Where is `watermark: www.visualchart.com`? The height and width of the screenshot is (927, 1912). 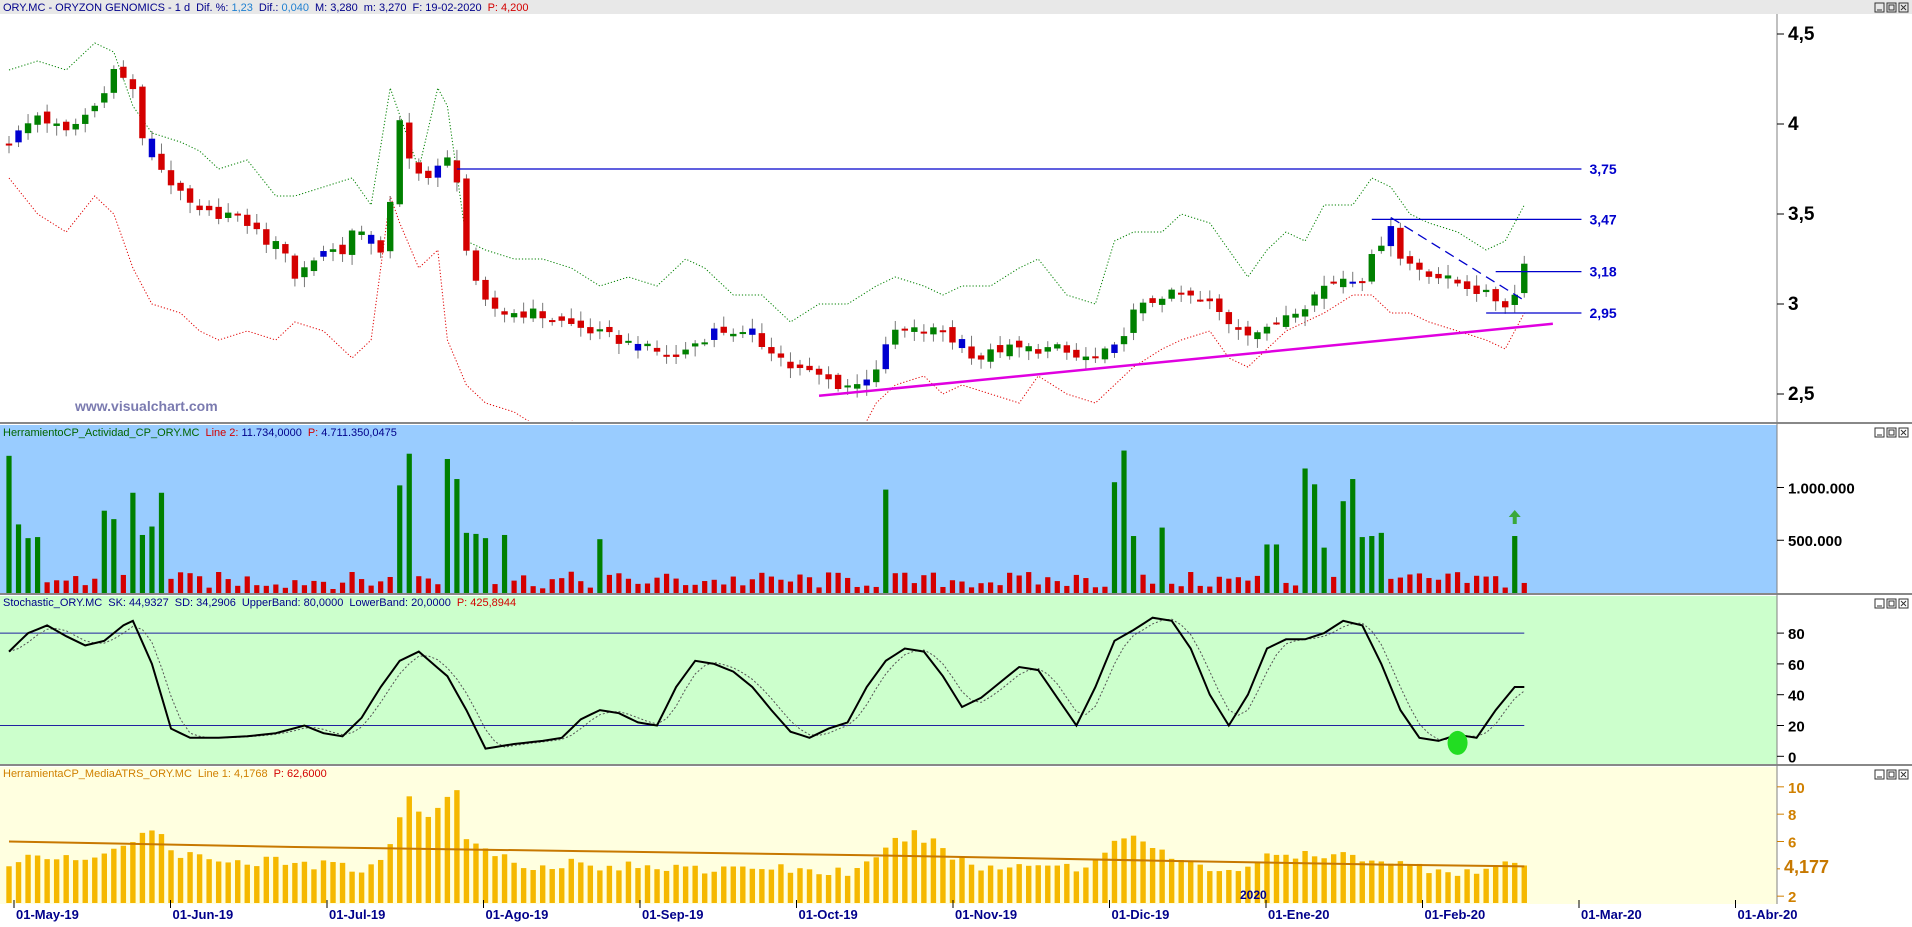 watermark: www.visualchart.com is located at coordinates (146, 406).